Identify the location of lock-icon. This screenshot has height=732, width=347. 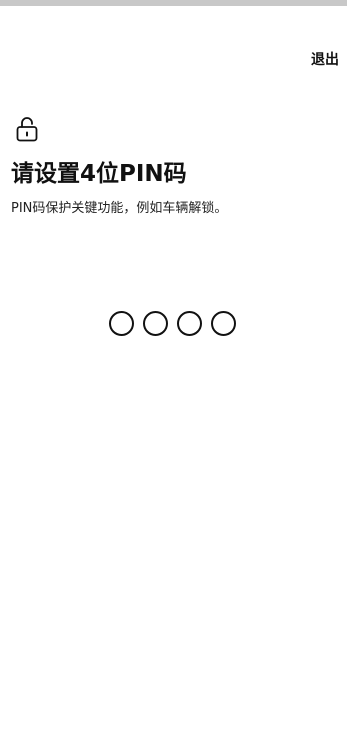
(27, 129).